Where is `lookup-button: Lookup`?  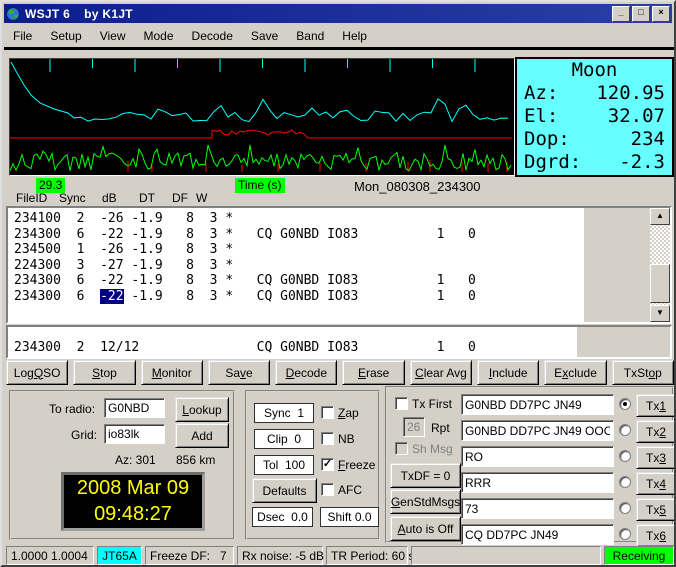 lookup-button: Lookup is located at coordinates (202, 409).